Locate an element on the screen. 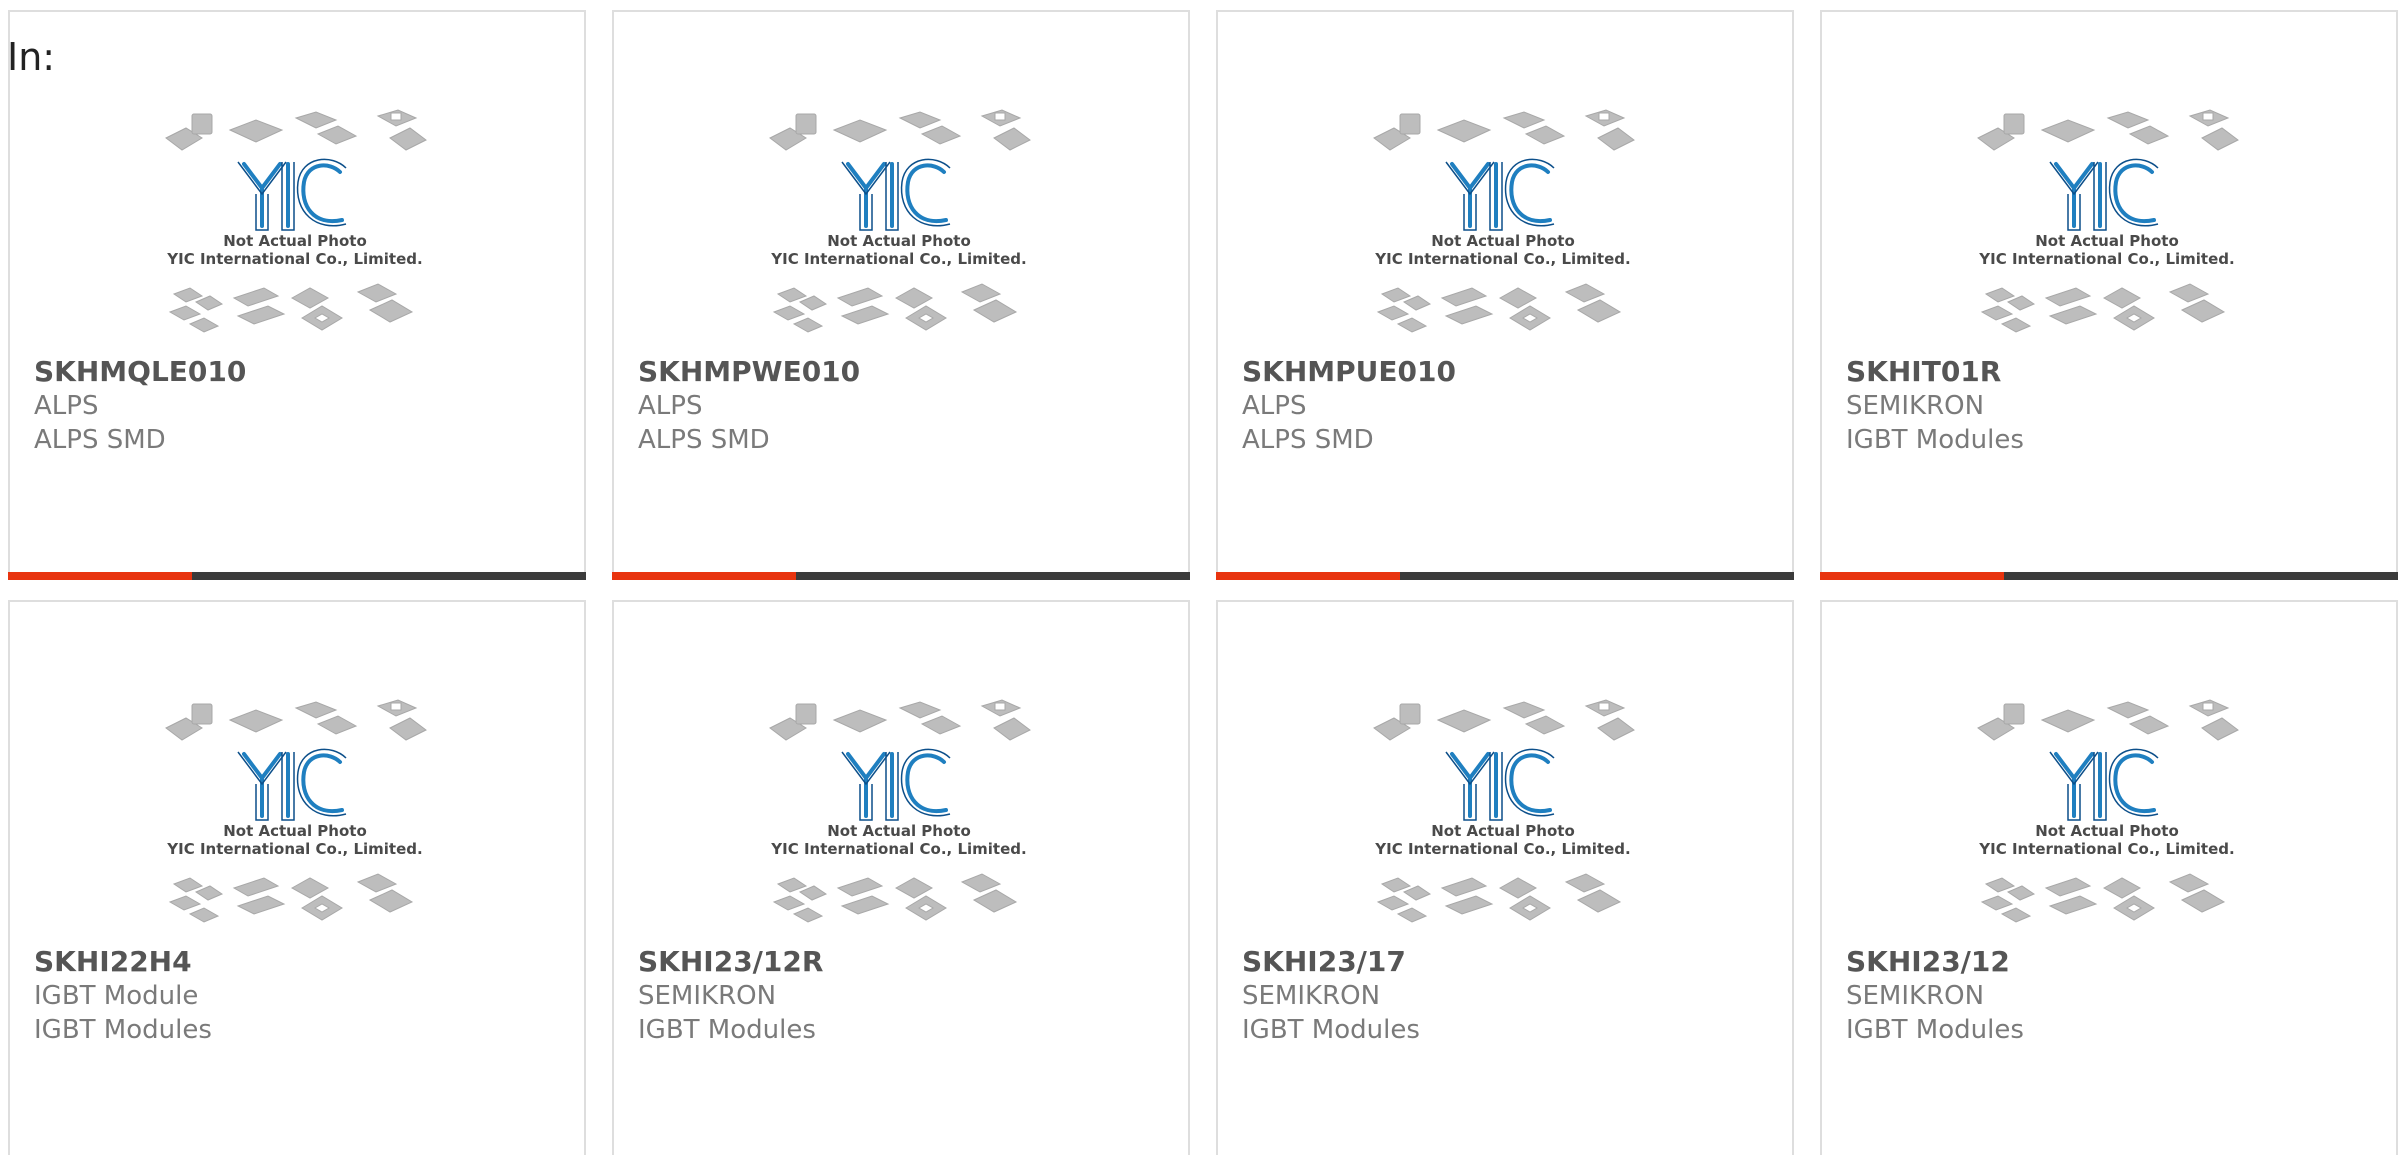 Image resolution: width=2400 pixels, height=1155 pixels. in-label: In: is located at coordinates (31, 57).